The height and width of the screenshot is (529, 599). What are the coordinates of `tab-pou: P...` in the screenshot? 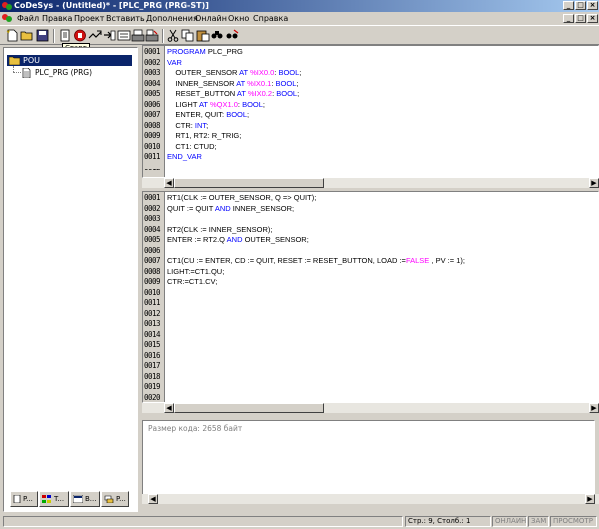 It's located at (24, 499).